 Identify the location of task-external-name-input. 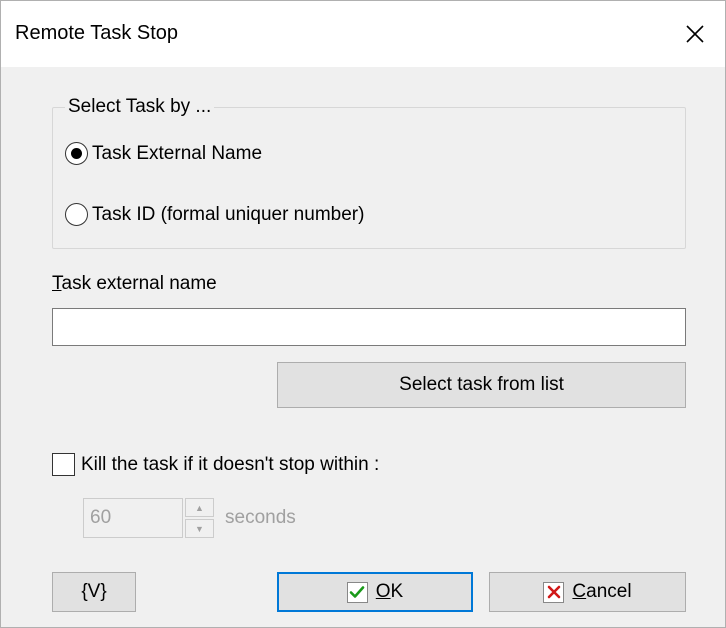
(369, 327).